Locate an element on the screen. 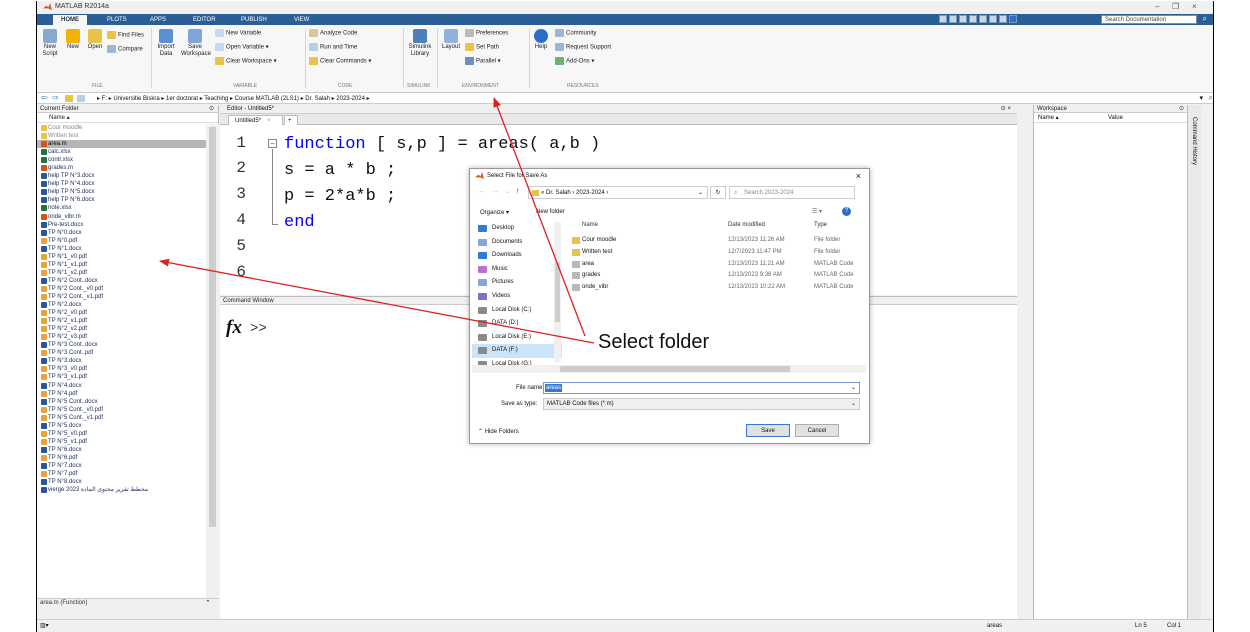  dialog-back-icon: ← is located at coordinates (481, 191).